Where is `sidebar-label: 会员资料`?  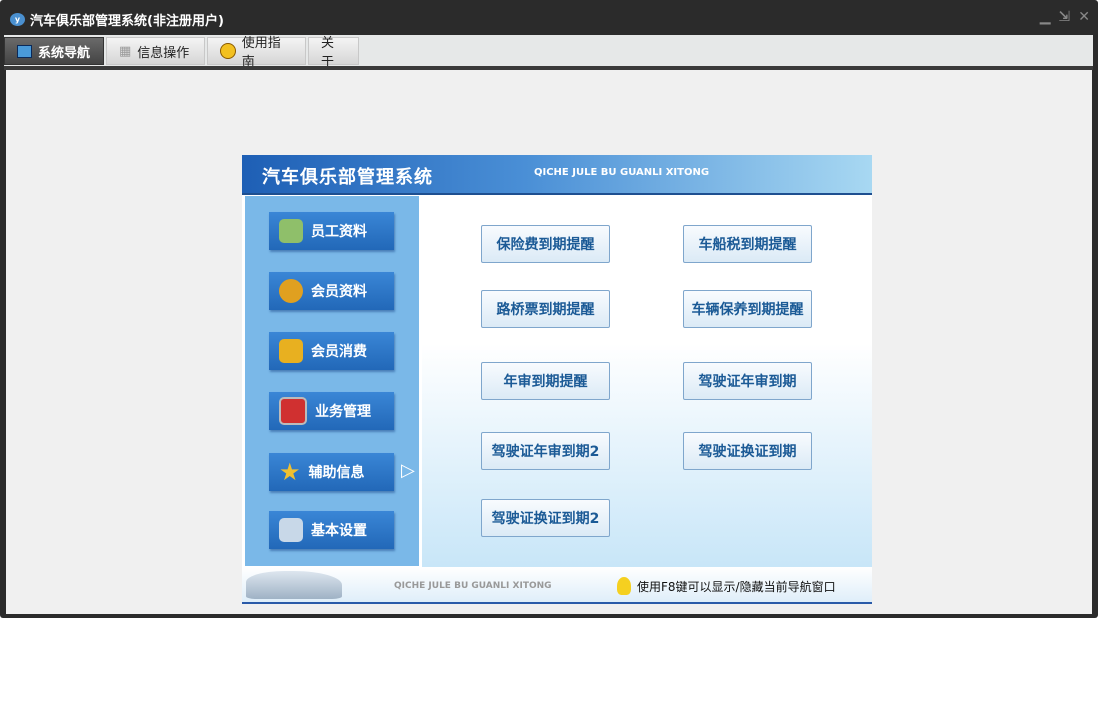
sidebar-label: 会员资料 is located at coordinates (339, 292).